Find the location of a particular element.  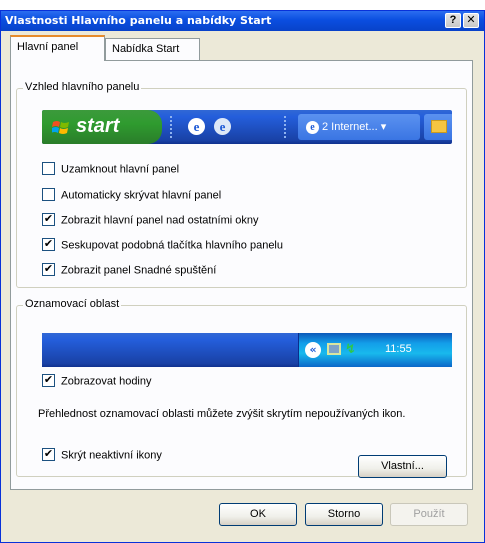

option-quick-launch: Zobrazit panel Snadné spuštění is located at coordinates (129, 271).